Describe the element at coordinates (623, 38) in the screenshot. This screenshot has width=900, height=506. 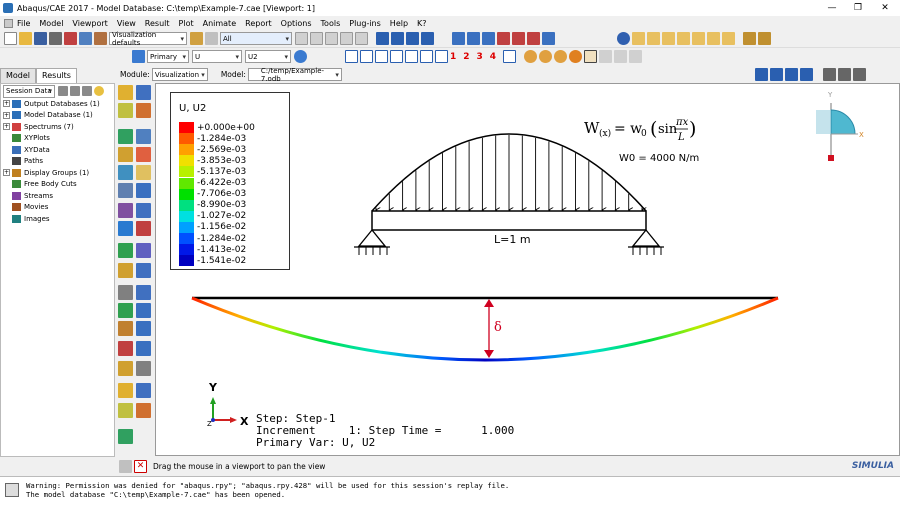
I see `info-icon` at that location.